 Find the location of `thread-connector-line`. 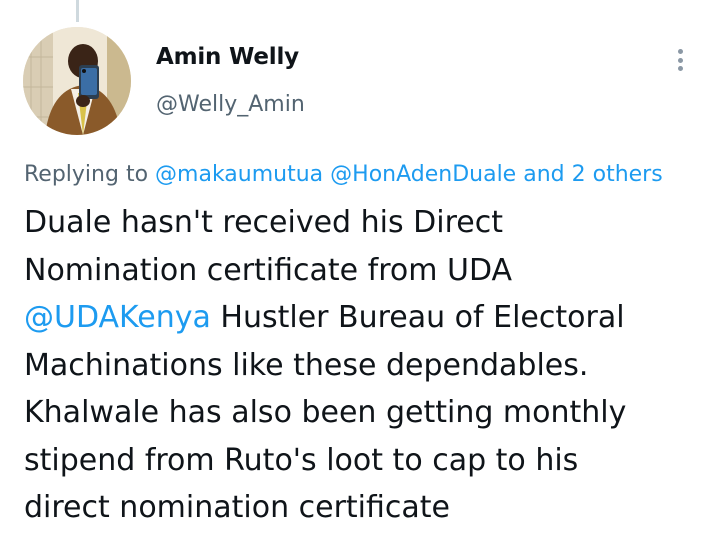

thread-connector-line is located at coordinates (77, 11).